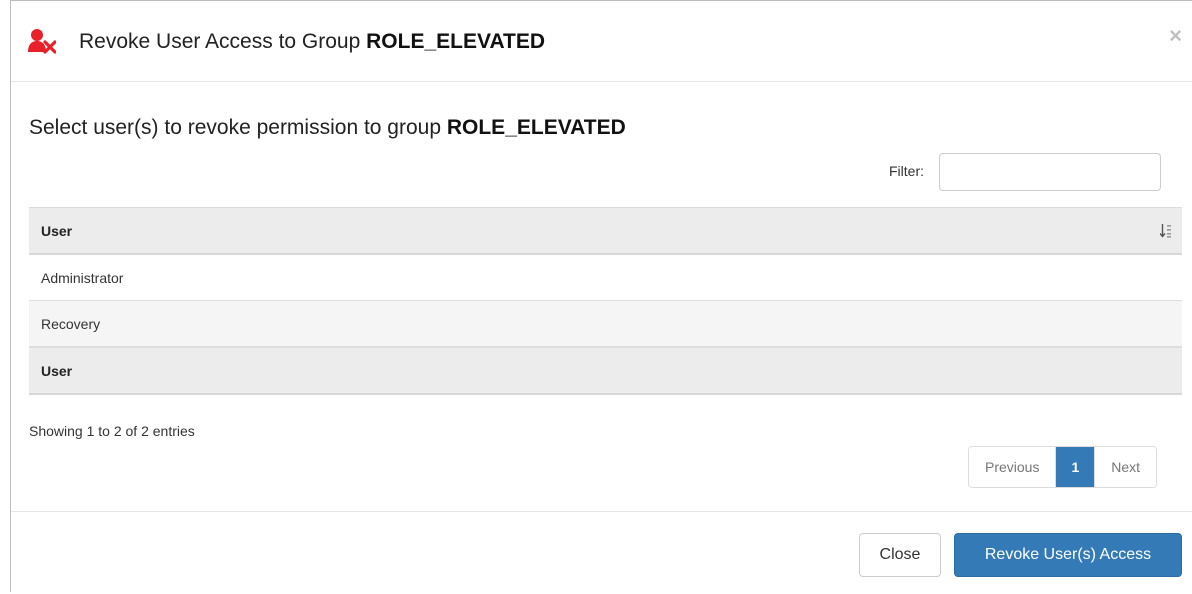 Image resolution: width=1192 pixels, height=594 pixels. Describe the element at coordinates (82, 278) in the screenshot. I see `user-cell: Administrator` at that location.